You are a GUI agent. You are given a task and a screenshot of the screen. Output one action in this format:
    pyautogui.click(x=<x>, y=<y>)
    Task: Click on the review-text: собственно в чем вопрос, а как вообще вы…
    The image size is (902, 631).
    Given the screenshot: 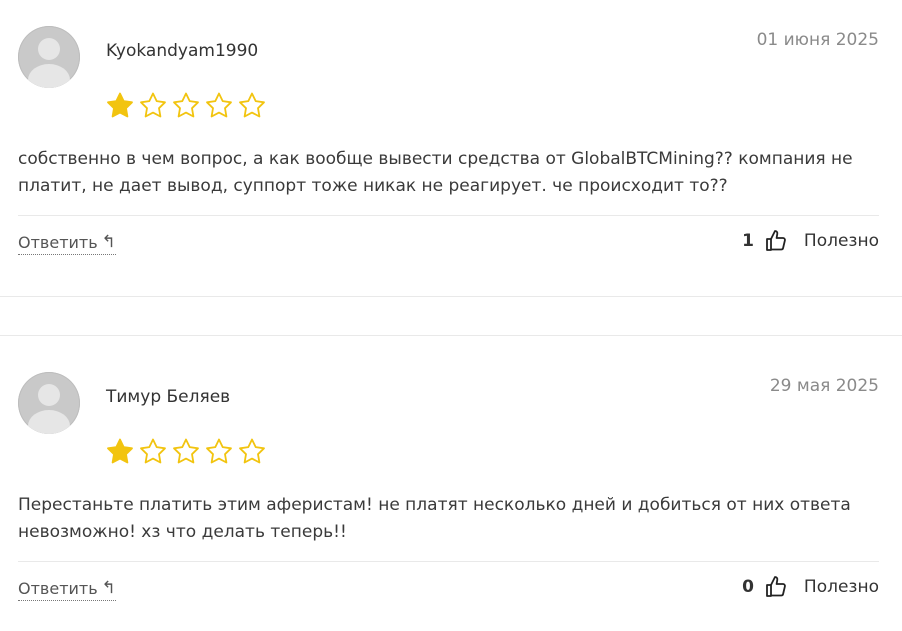 What is the action you would take?
    pyautogui.click(x=435, y=172)
    